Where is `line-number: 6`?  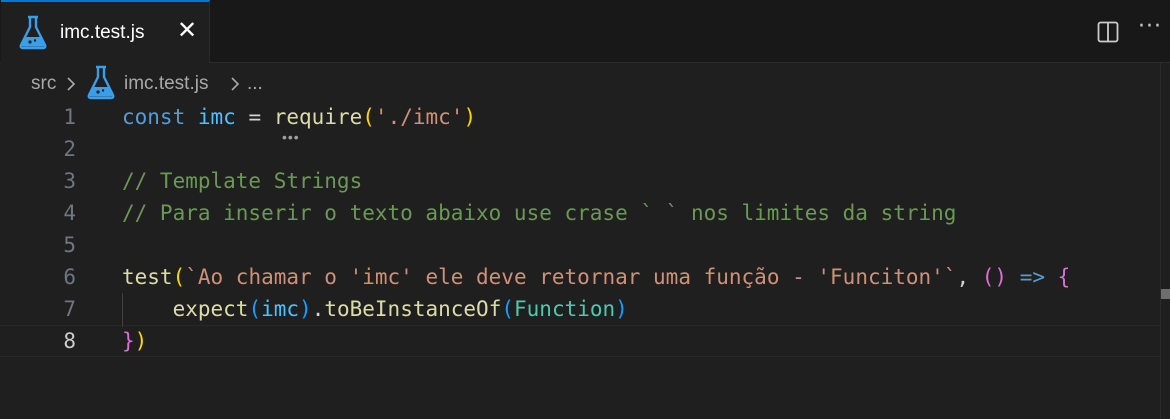 line-number: 6 is located at coordinates (69, 277).